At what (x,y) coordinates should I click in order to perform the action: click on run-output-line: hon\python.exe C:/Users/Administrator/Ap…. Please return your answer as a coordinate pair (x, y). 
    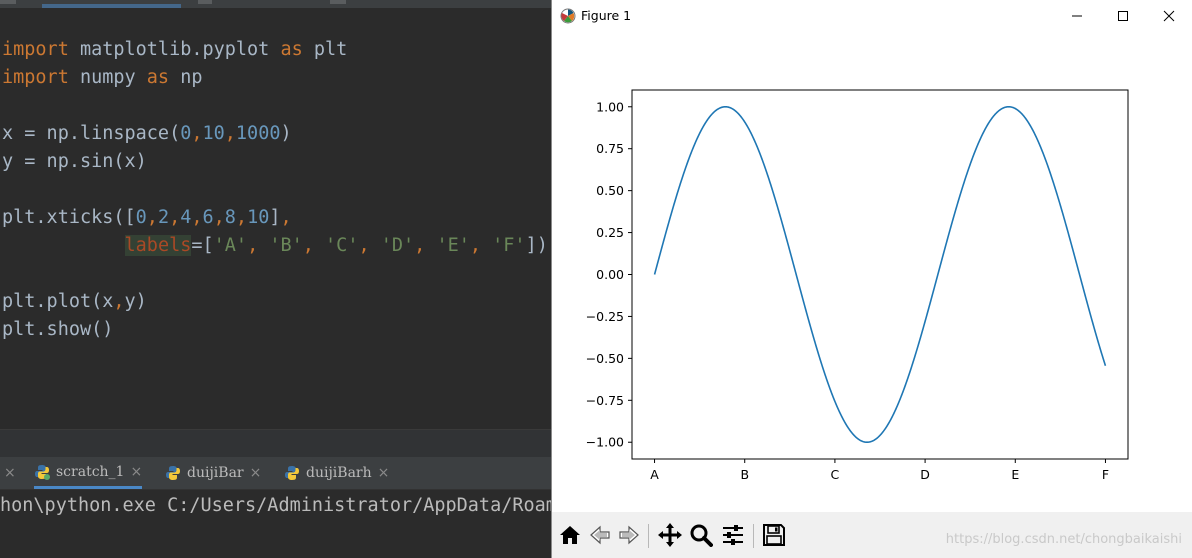
    Looking at the image, I should click on (275, 506).